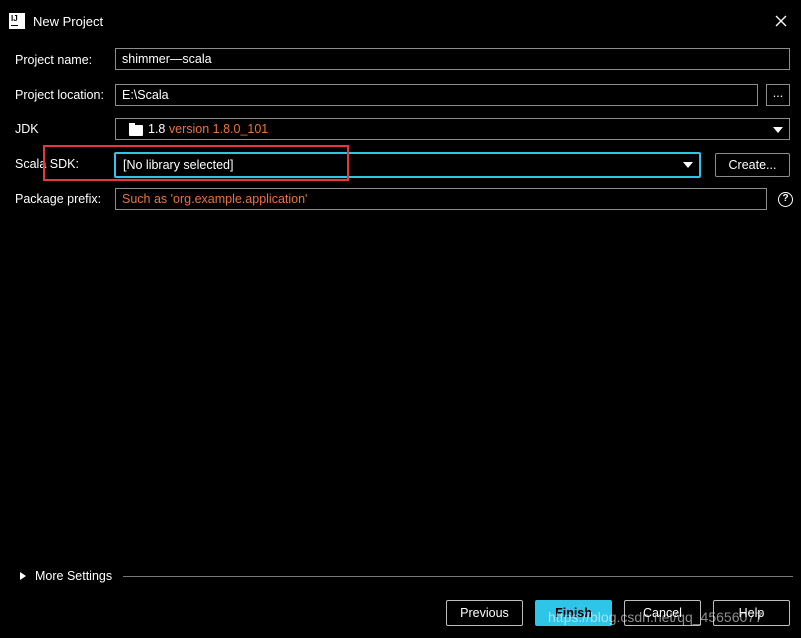 The image size is (801, 638). I want to click on window-title: New Project, so click(68, 21).